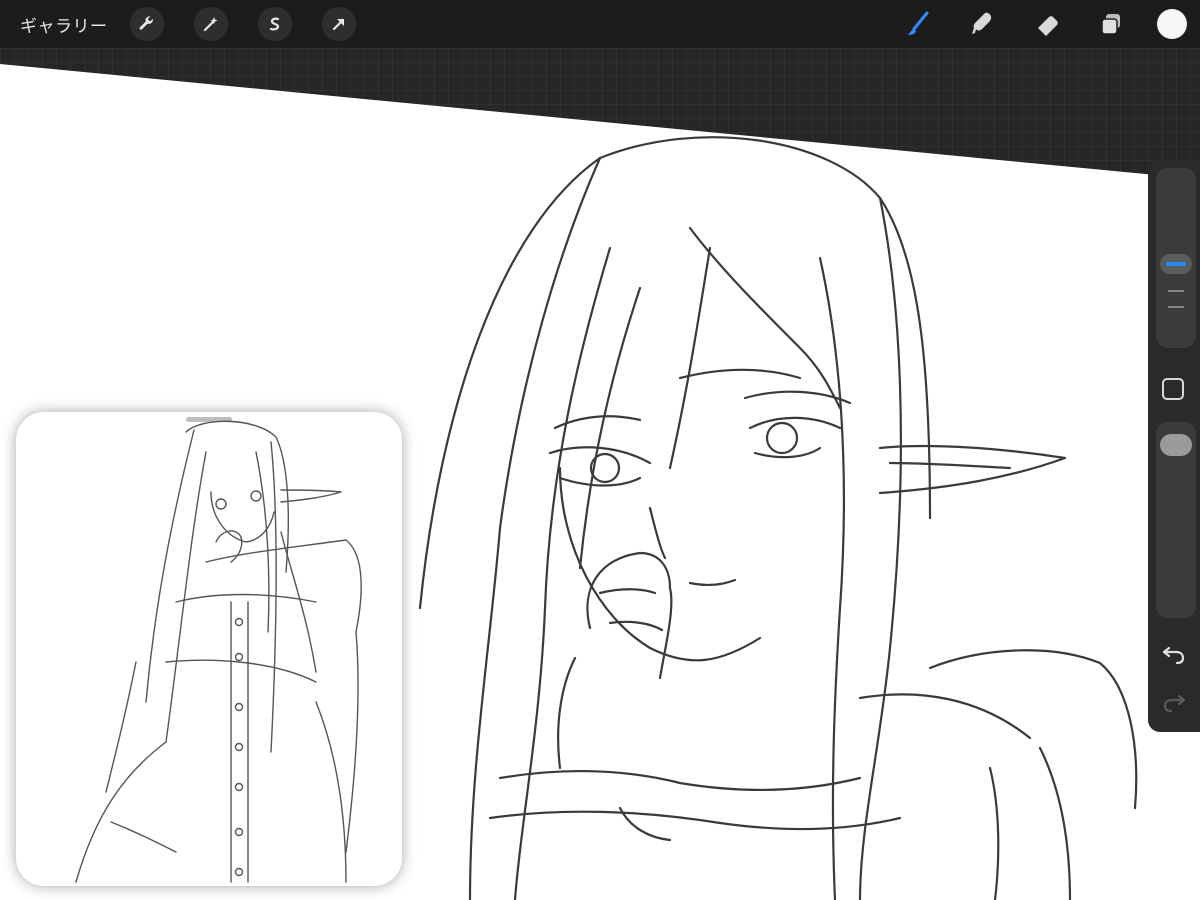 The width and height of the screenshot is (1200, 900). What do you see at coordinates (1174, 702) in the screenshot?
I see `redo-icon` at bounding box center [1174, 702].